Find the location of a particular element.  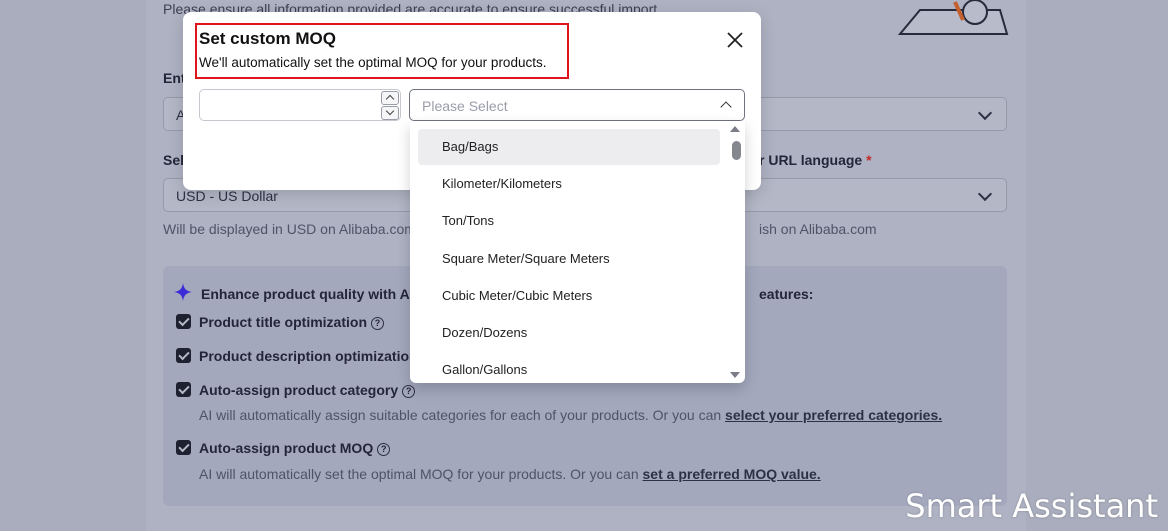

unit-option: Ton/Tons is located at coordinates (569, 221).